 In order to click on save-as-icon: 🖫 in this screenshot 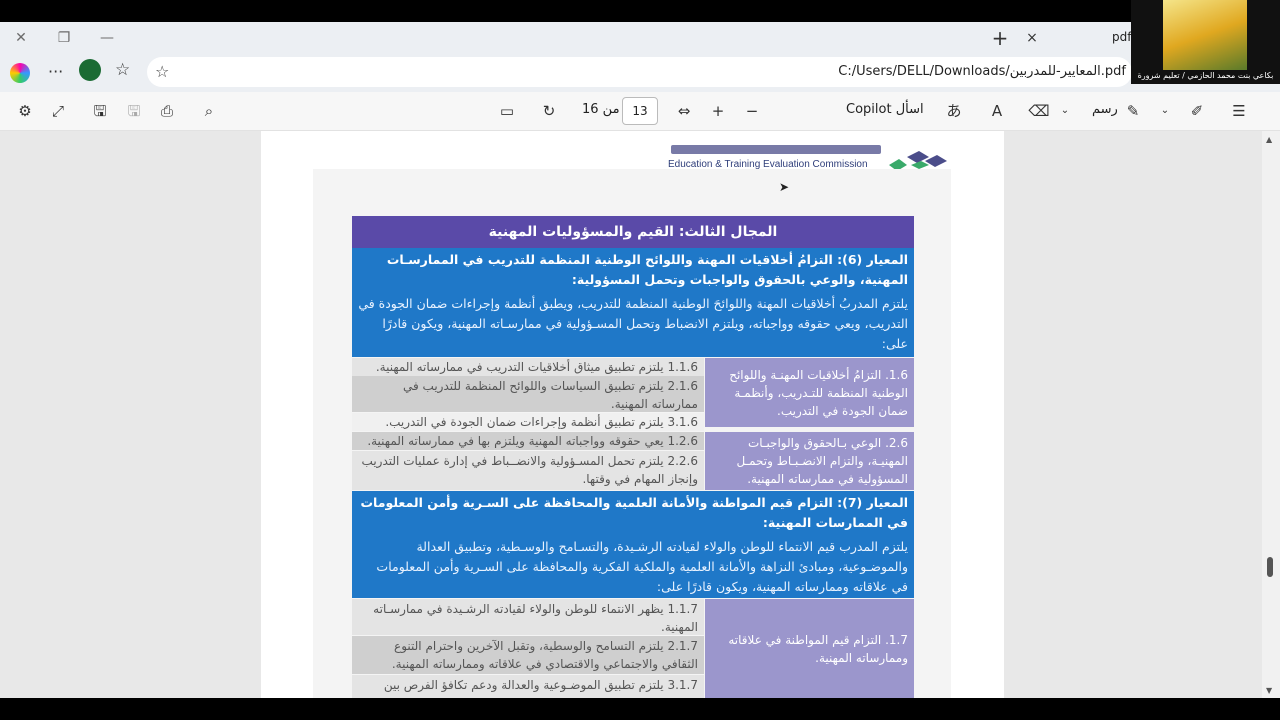, I will do `click(100, 111)`.